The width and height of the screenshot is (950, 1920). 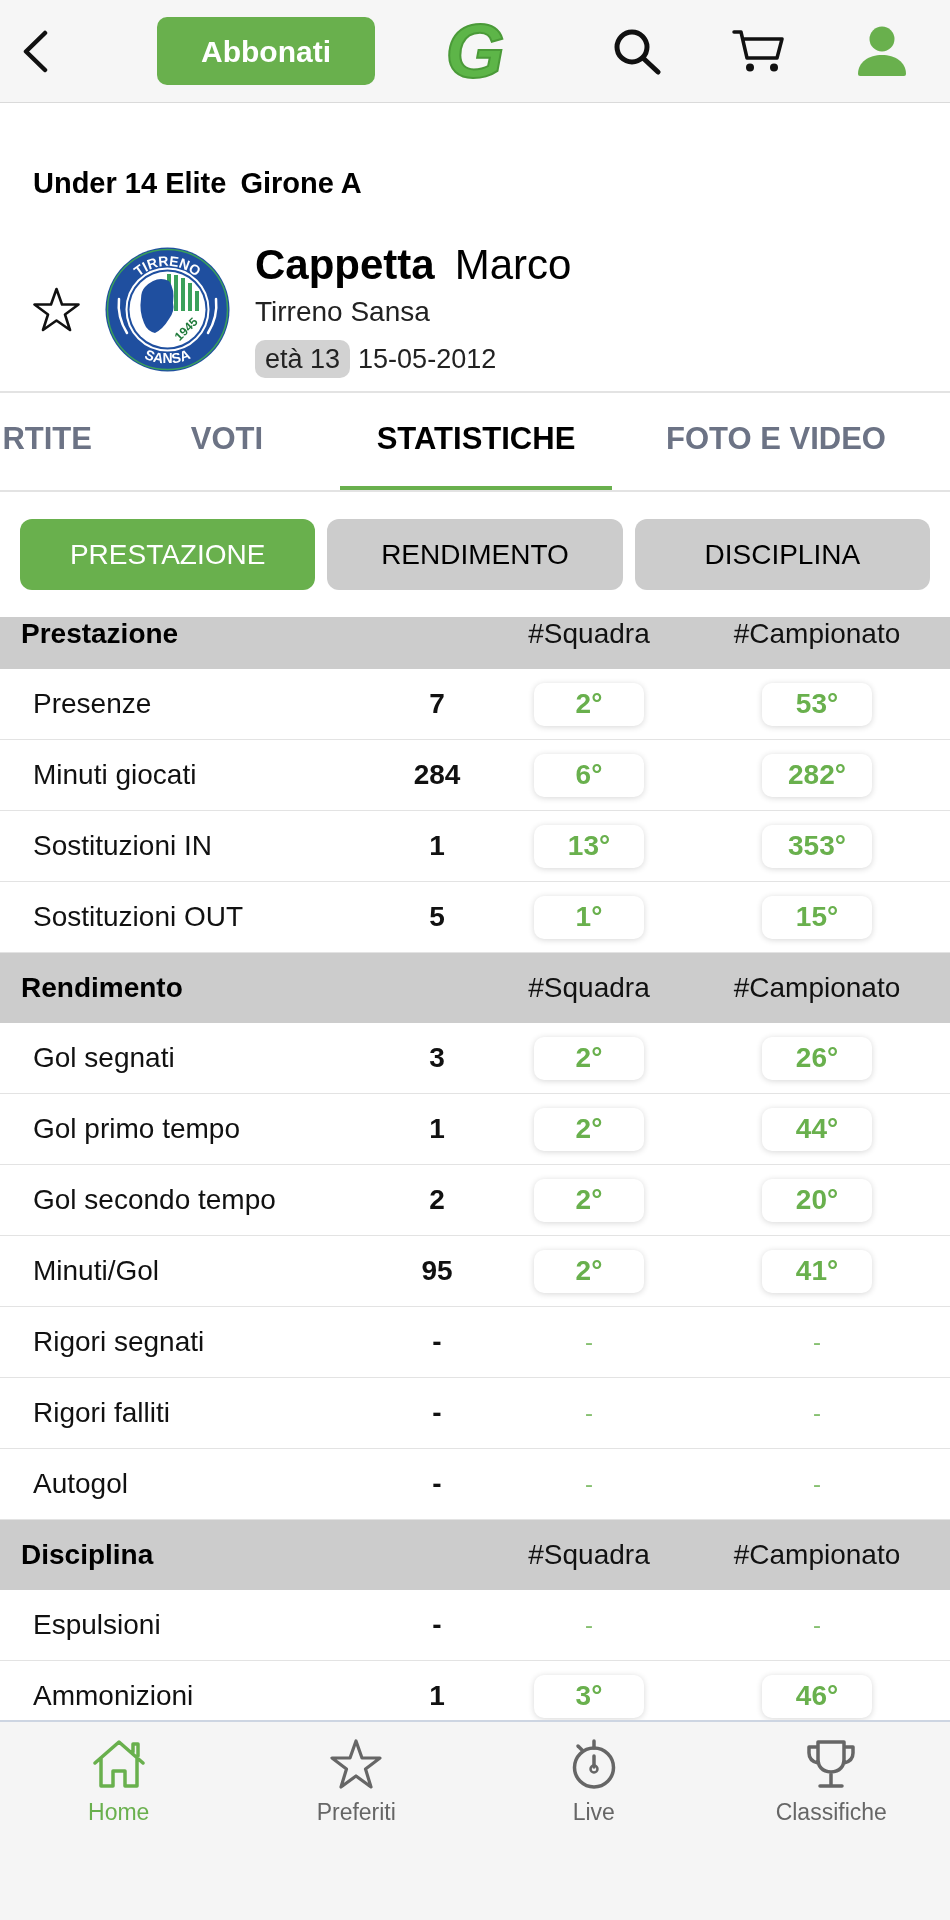 I want to click on segment-button: PRESTAZIONE, so click(x=168, y=554).